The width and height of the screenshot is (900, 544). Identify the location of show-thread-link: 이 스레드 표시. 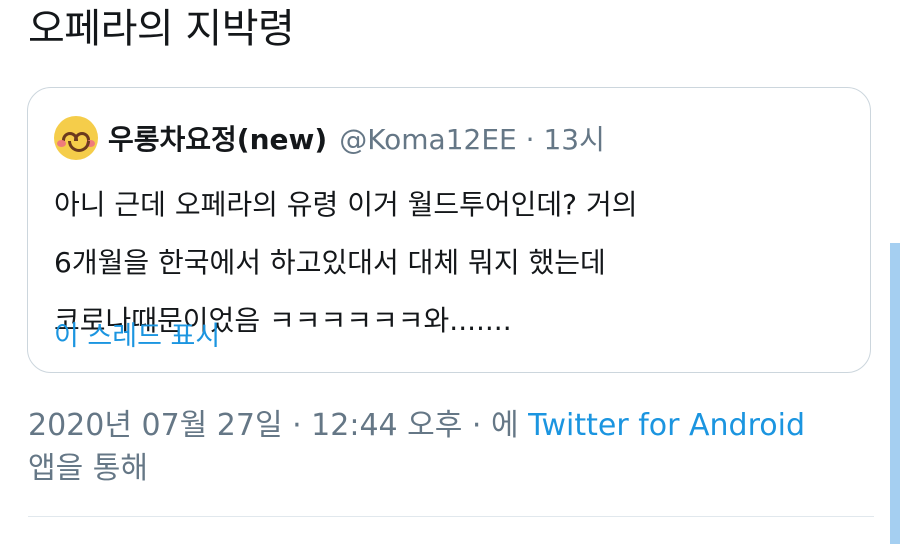
(137, 333).